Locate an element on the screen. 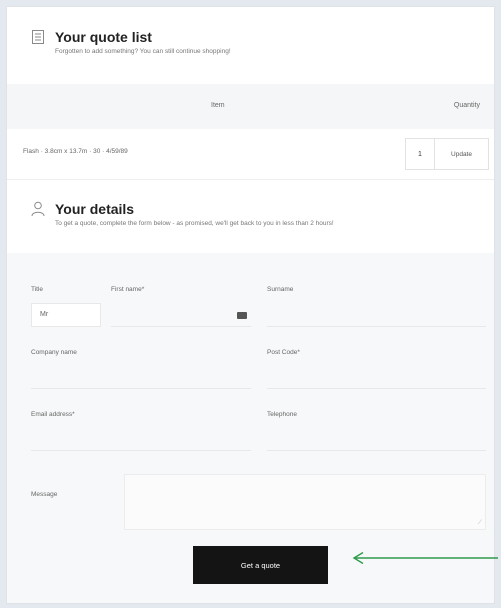 This screenshot has width=501, height=608. column-header-quantity: Quantity is located at coordinates (466, 105).